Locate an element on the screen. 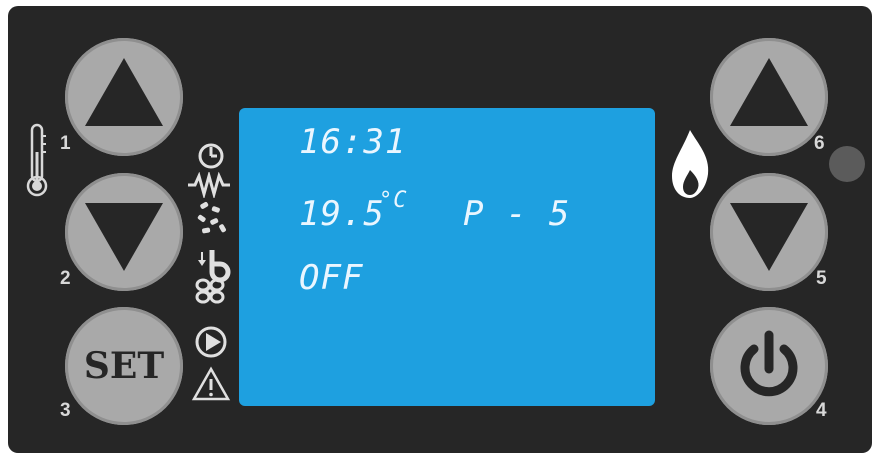 The width and height of the screenshot is (872, 457). set-button: SET is located at coordinates (124, 366).